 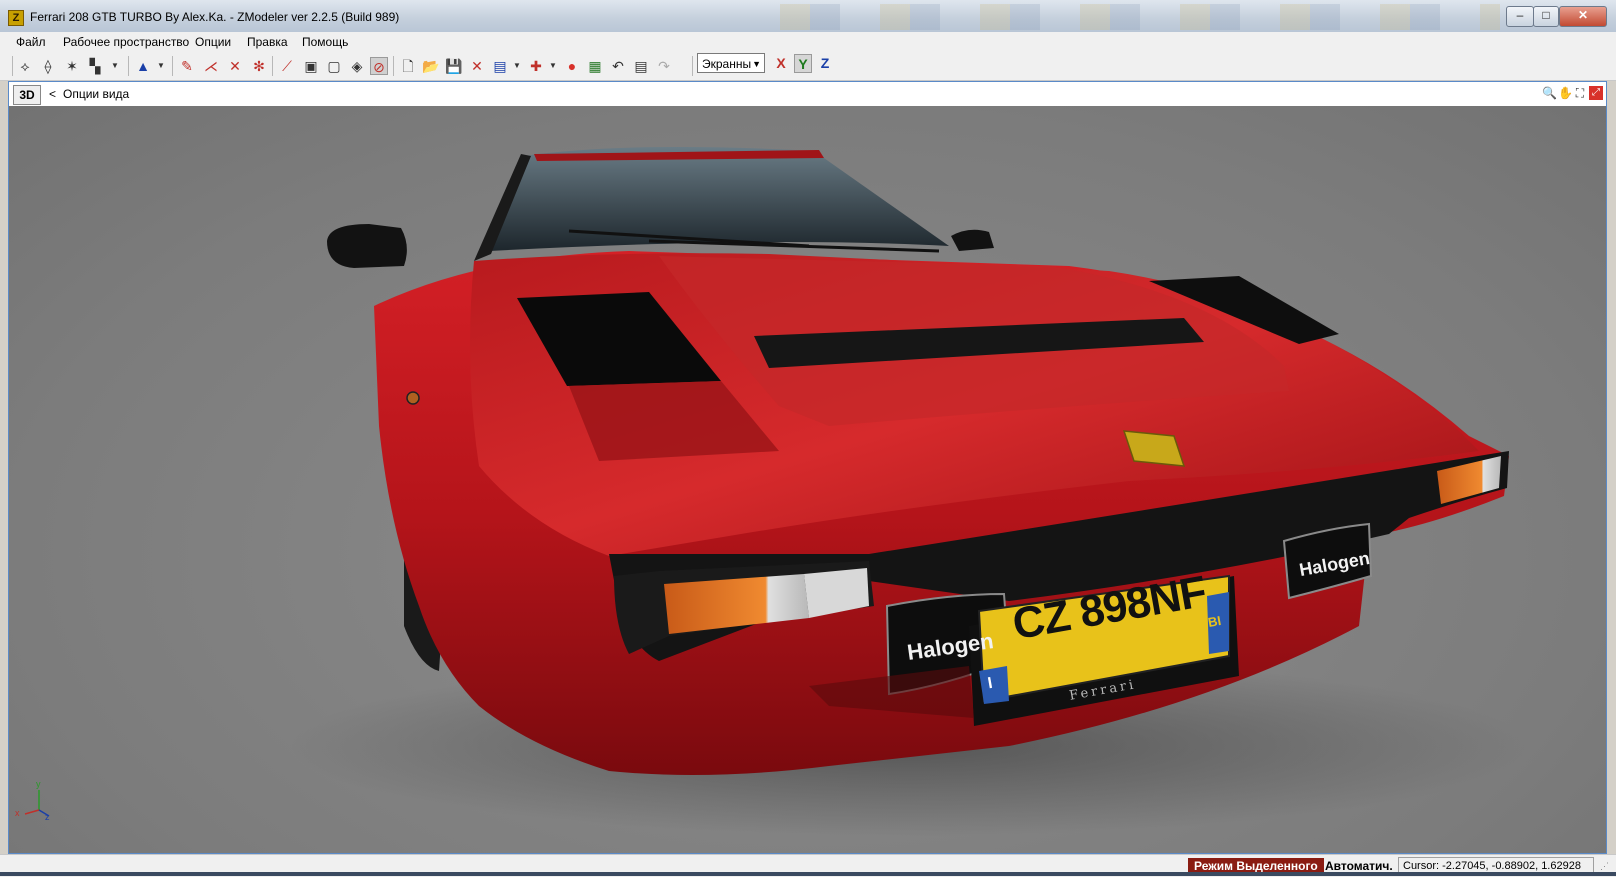 What do you see at coordinates (572, 66) in the screenshot?
I see `material-sphere-icon: ●` at bounding box center [572, 66].